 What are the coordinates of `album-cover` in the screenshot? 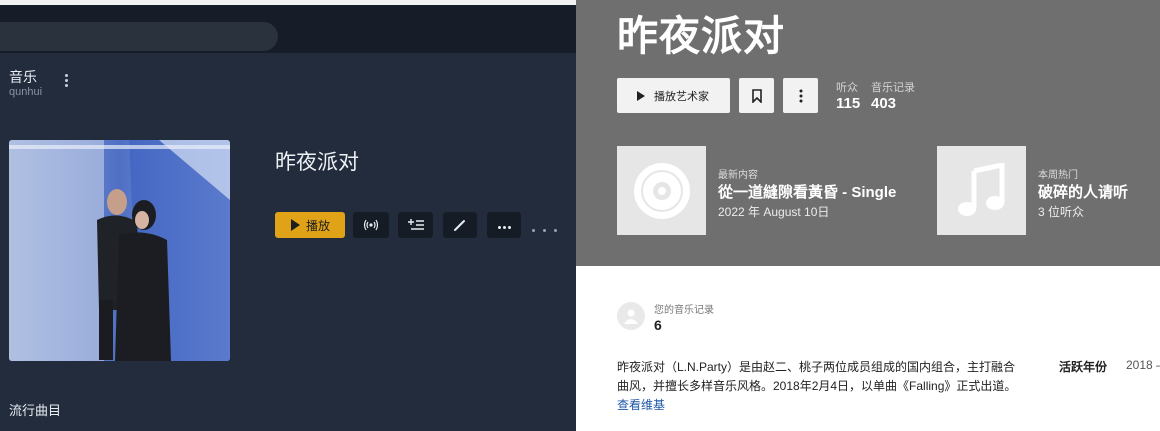 It's located at (119, 250).